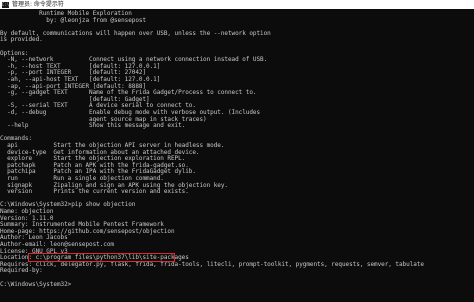 This screenshot has height=302, width=474. I want to click on console-line: Required-by:, so click(21, 271).